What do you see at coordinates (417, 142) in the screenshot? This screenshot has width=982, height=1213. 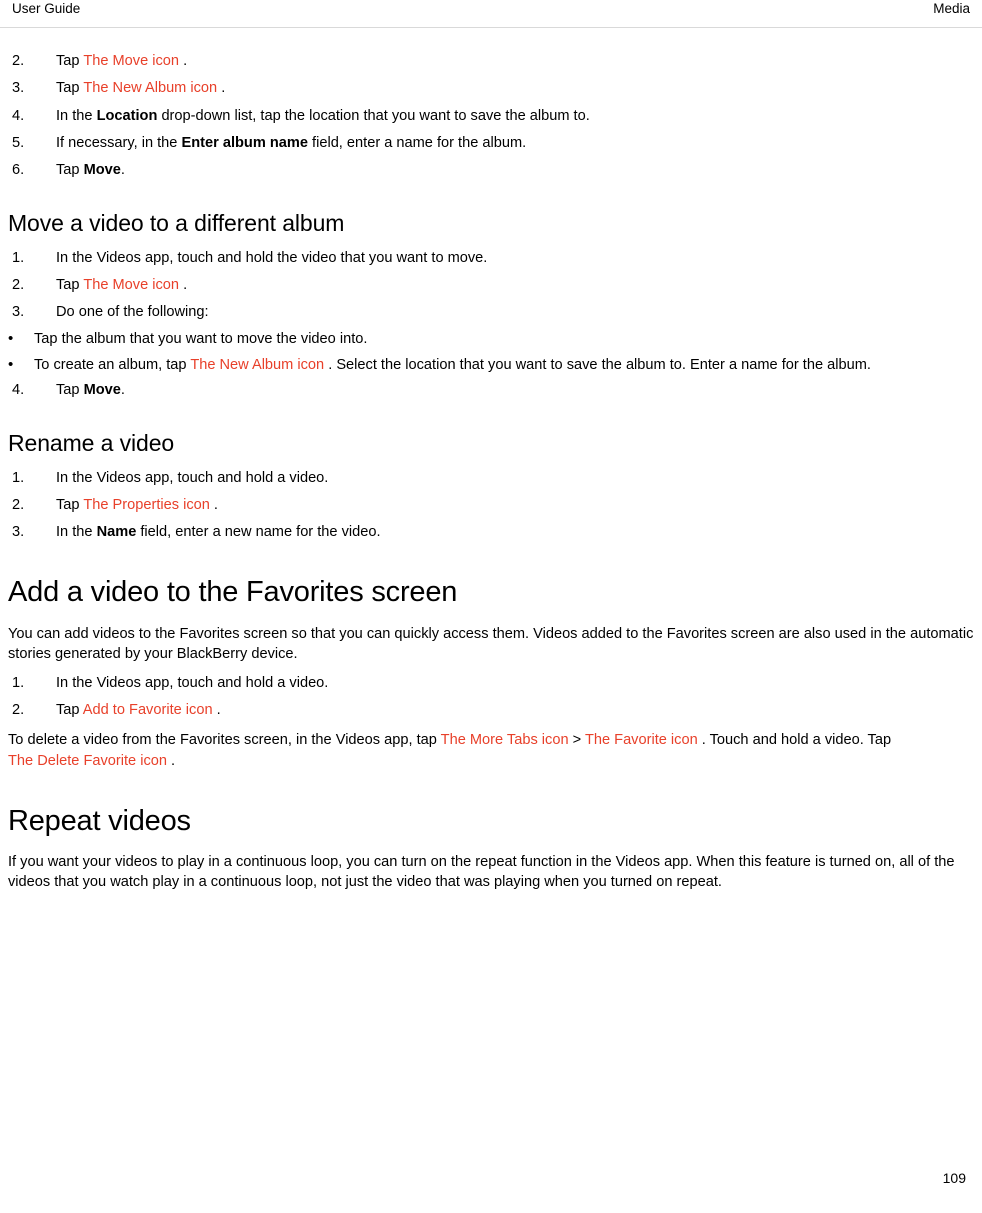 I see `step-text-post: field, enter a name for the album.` at bounding box center [417, 142].